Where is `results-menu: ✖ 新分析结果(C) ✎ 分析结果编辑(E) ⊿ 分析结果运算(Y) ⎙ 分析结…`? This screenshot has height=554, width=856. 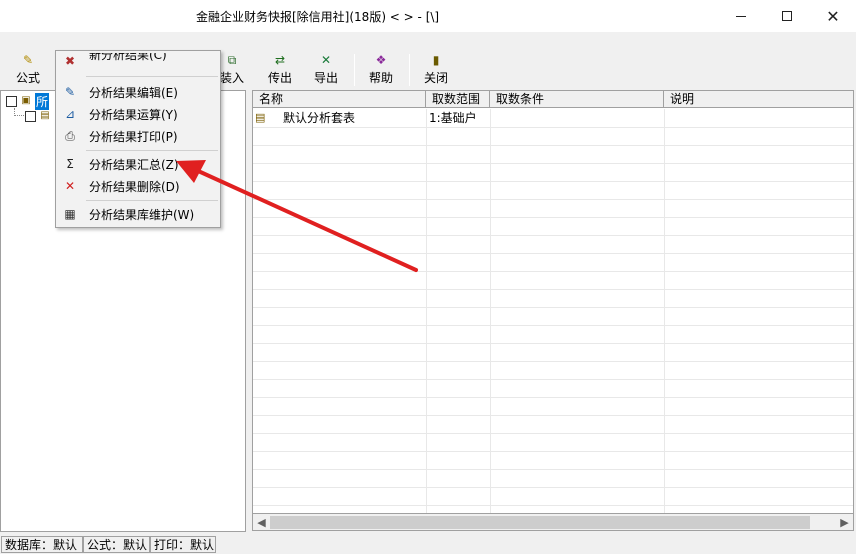
results-menu: ✖ 新分析结果(C) ✎ 分析结果编辑(E) ⊿ 分析结果运算(Y) ⎙ 分析结… is located at coordinates (138, 139).